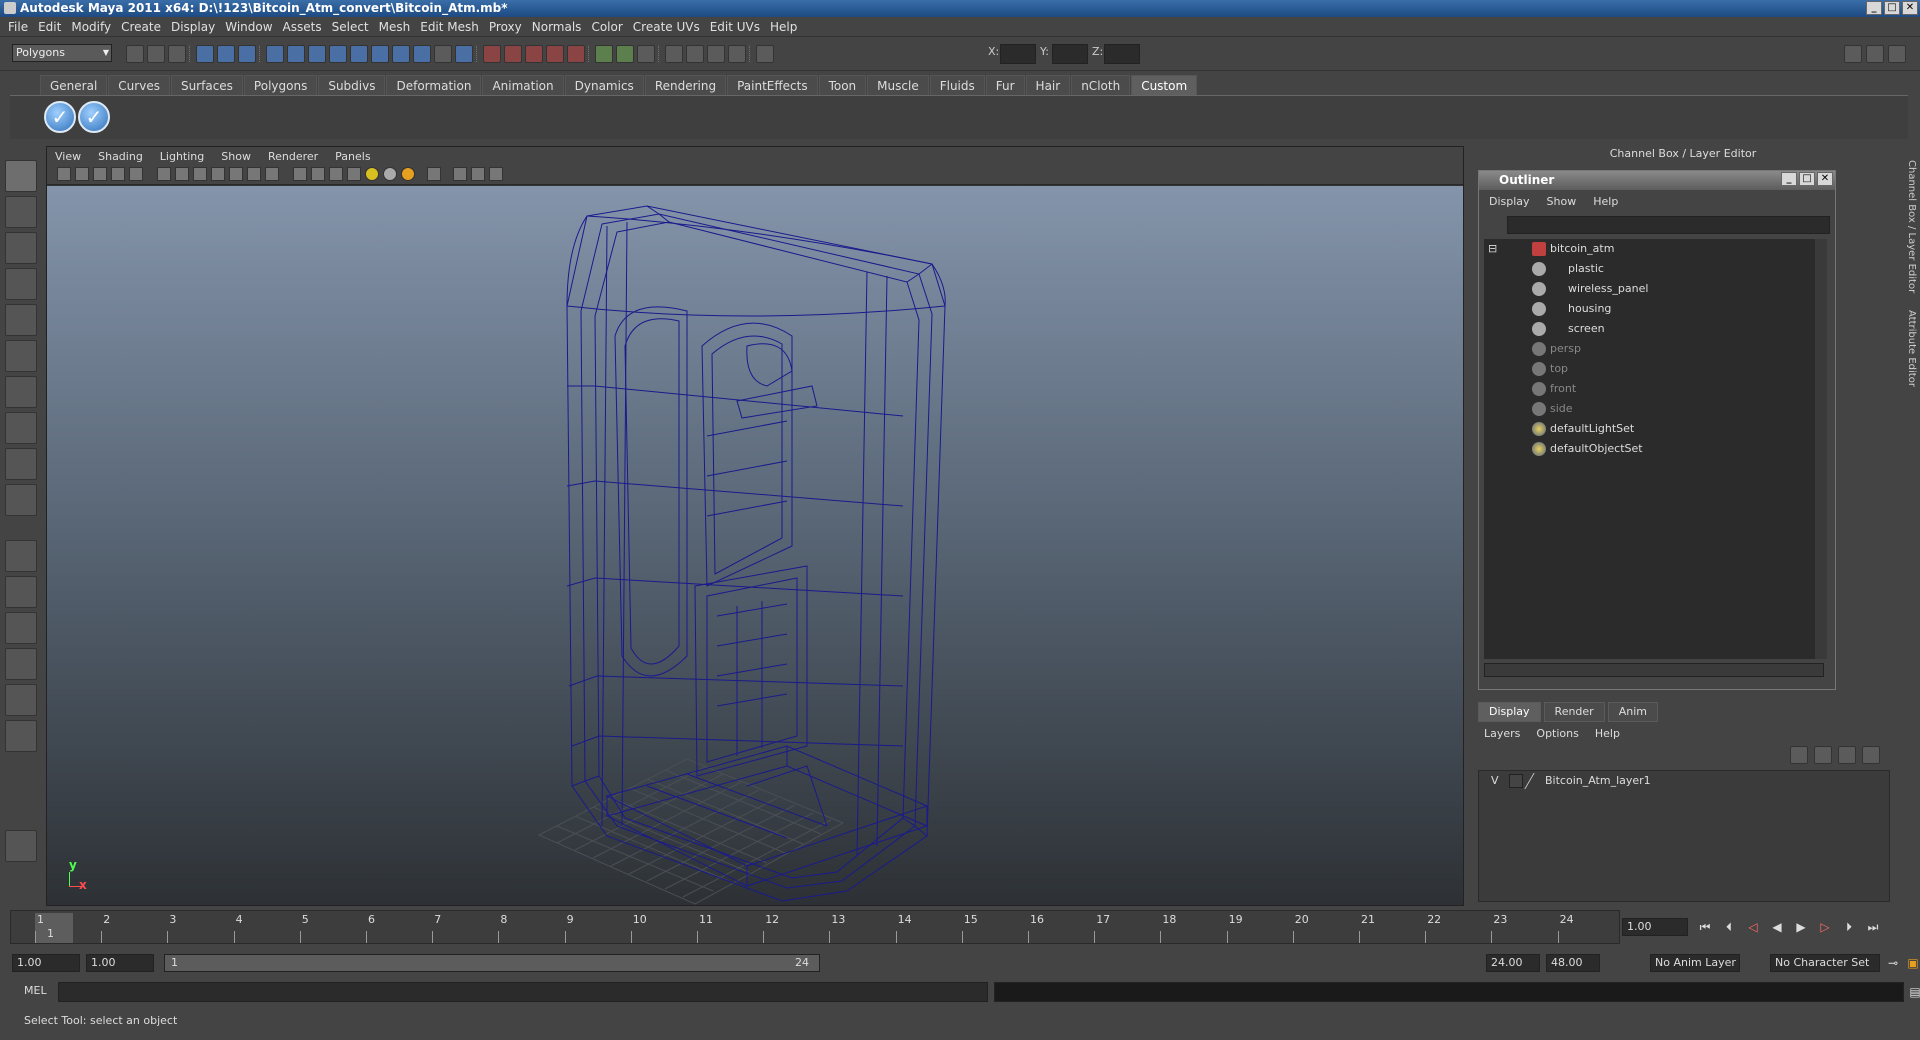 The image size is (1920, 1040). What do you see at coordinates (898, 85) in the screenshot?
I see `shelf-tab-muscle: Muscle` at bounding box center [898, 85].